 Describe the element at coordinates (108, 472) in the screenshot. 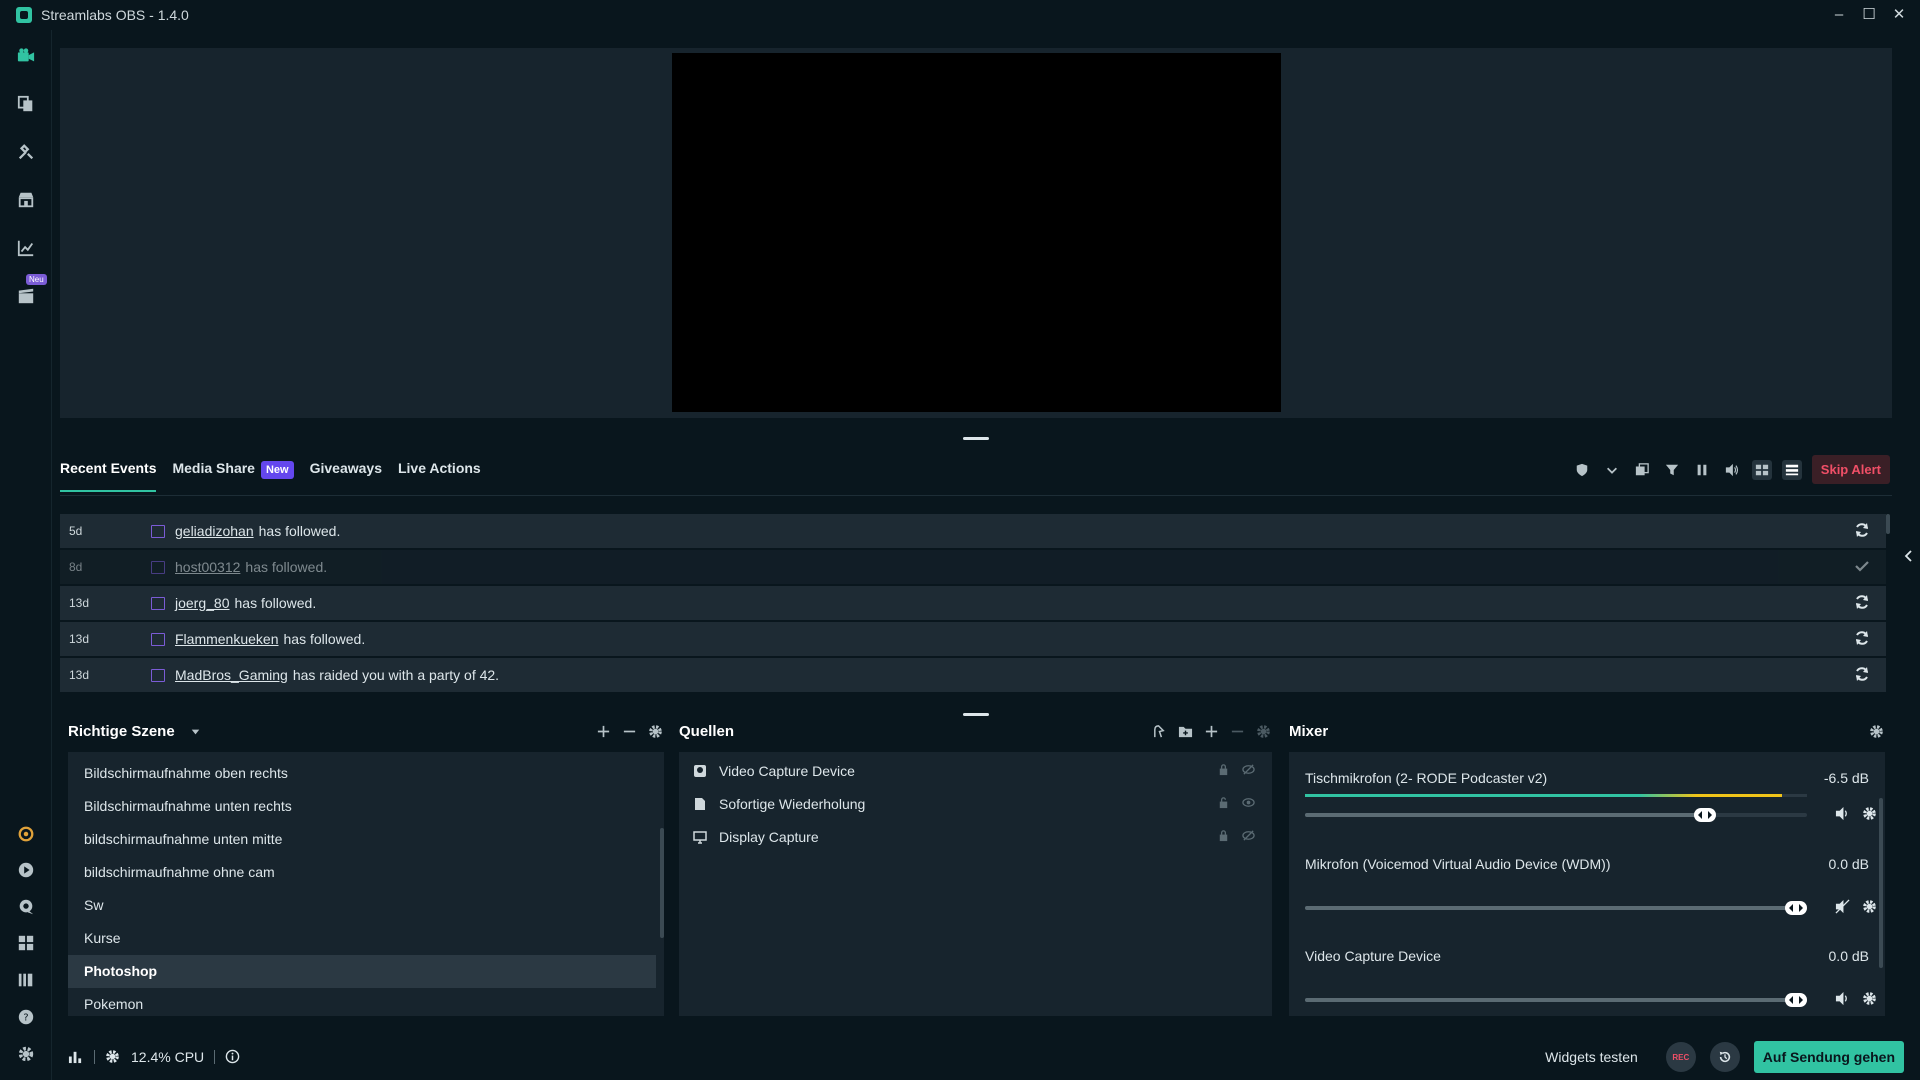

I see `tab-recent-events: Recent Events` at that location.